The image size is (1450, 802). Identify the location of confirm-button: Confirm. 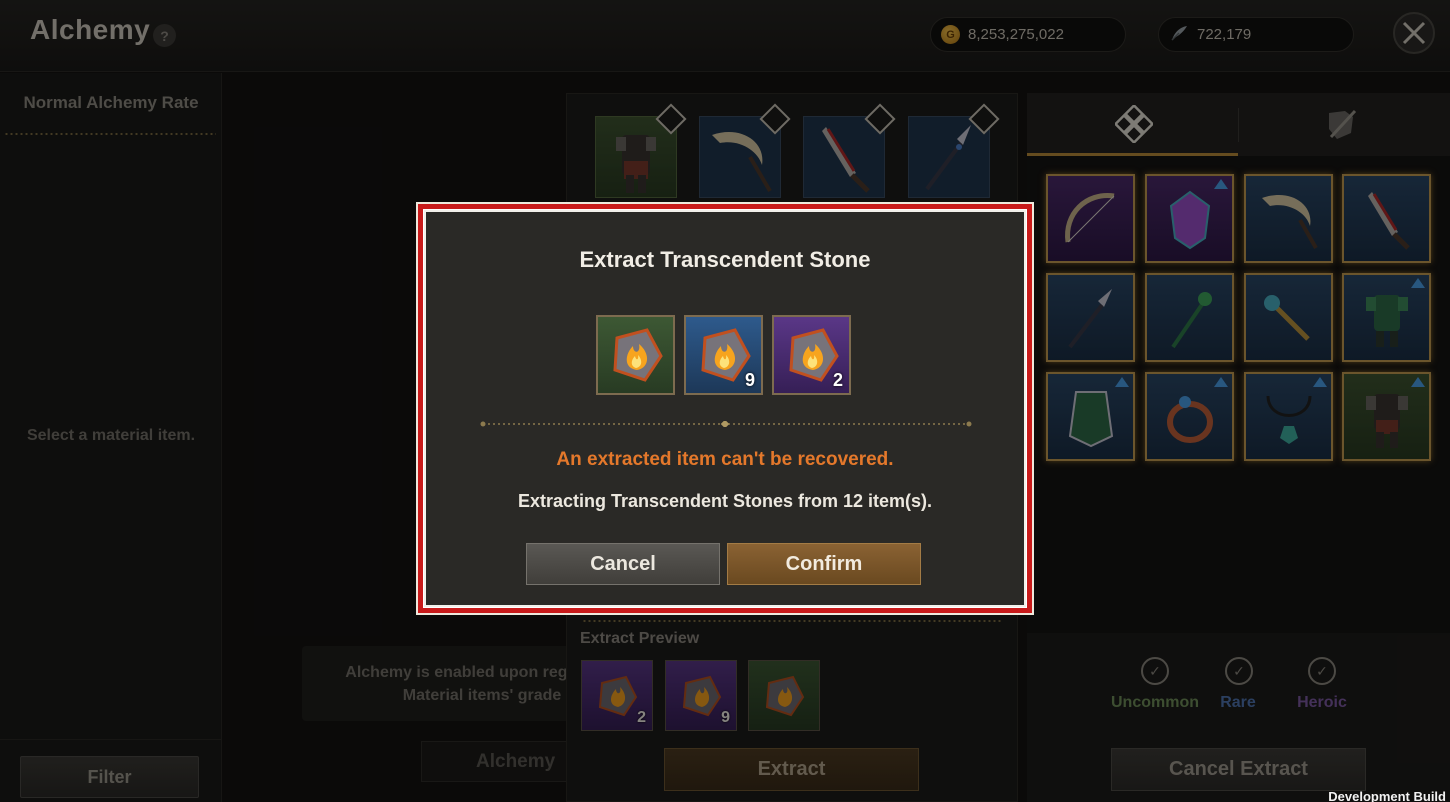
(824, 564).